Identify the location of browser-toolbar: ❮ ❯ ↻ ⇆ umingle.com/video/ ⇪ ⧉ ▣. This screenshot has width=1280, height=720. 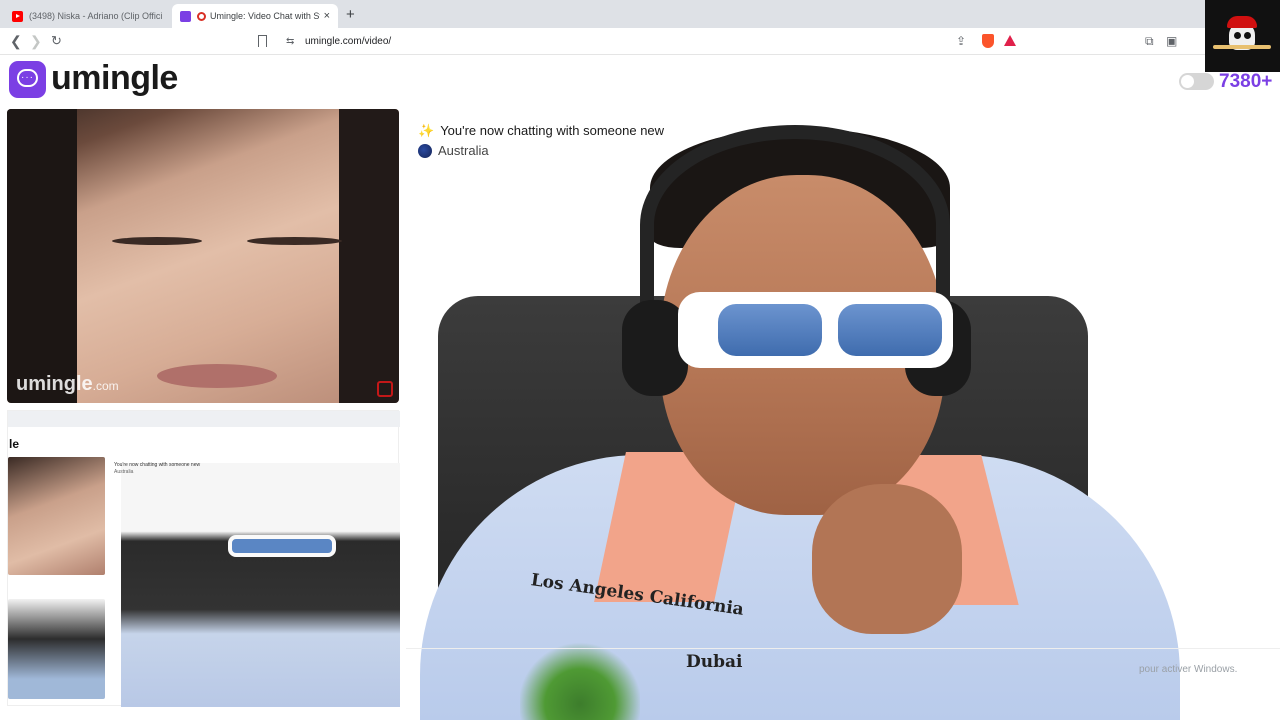
(640, 41).